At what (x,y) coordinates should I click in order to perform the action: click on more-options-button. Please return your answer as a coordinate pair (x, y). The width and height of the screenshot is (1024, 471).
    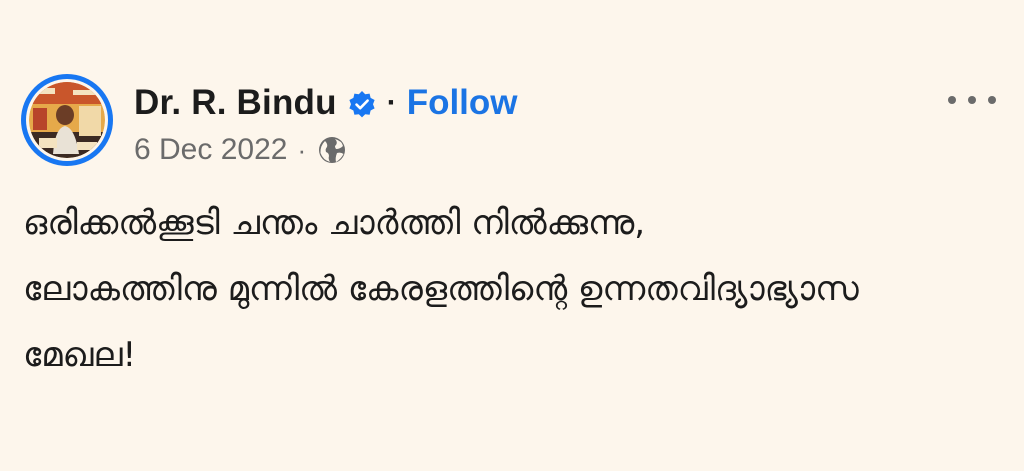
    Looking at the image, I should click on (972, 100).